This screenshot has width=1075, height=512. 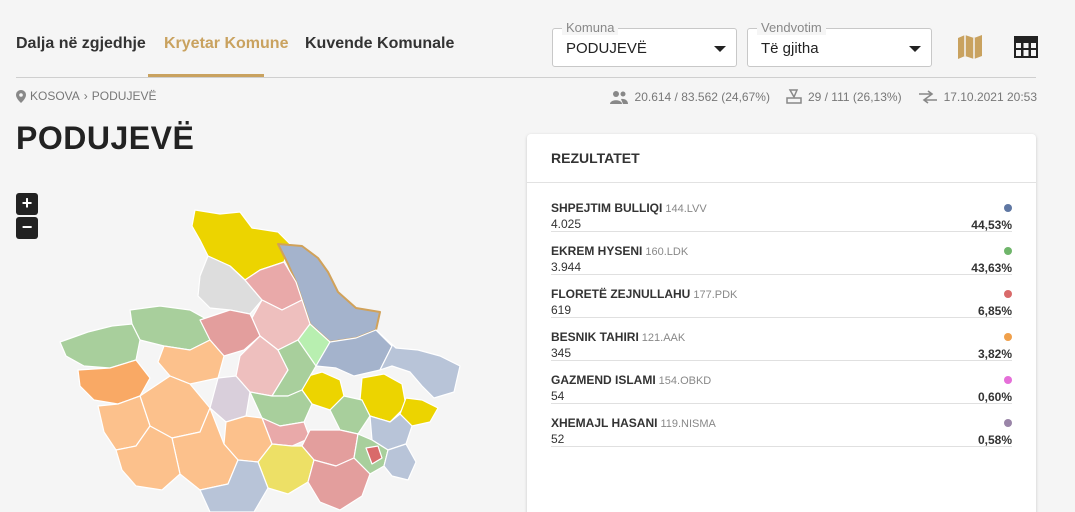 I want to click on breadcrumb-current: PODUJEVË, so click(x=124, y=96).